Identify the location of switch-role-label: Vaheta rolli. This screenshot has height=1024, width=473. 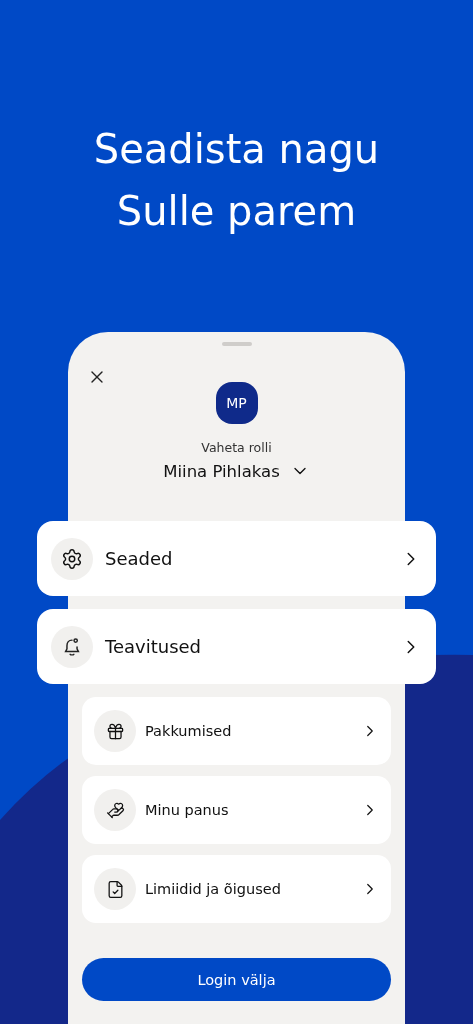
(236, 447).